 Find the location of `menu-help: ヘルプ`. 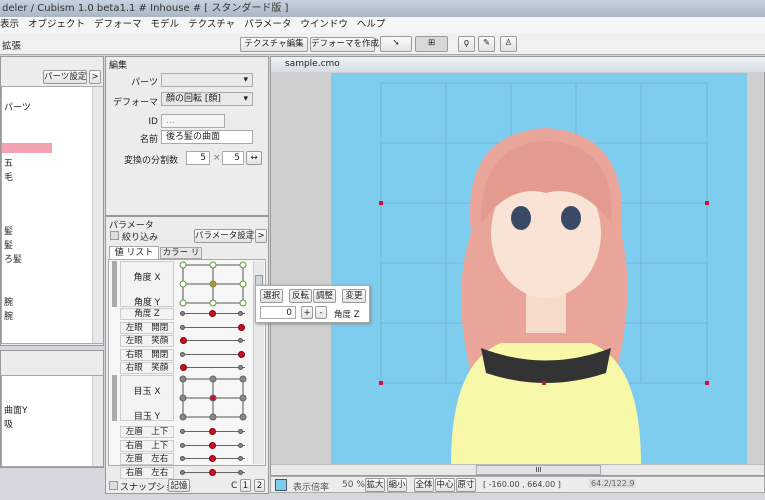

menu-help: ヘルプ is located at coordinates (371, 24).